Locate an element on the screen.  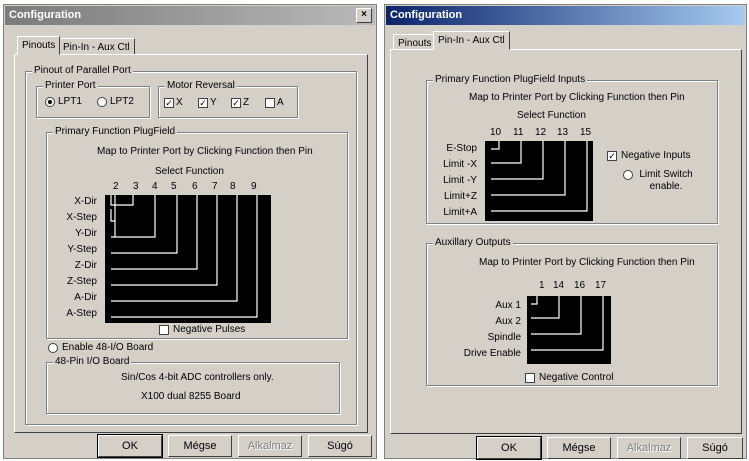
board-note: Sin/Cos 4-bit ADC controllers only. is located at coordinates (197, 377).